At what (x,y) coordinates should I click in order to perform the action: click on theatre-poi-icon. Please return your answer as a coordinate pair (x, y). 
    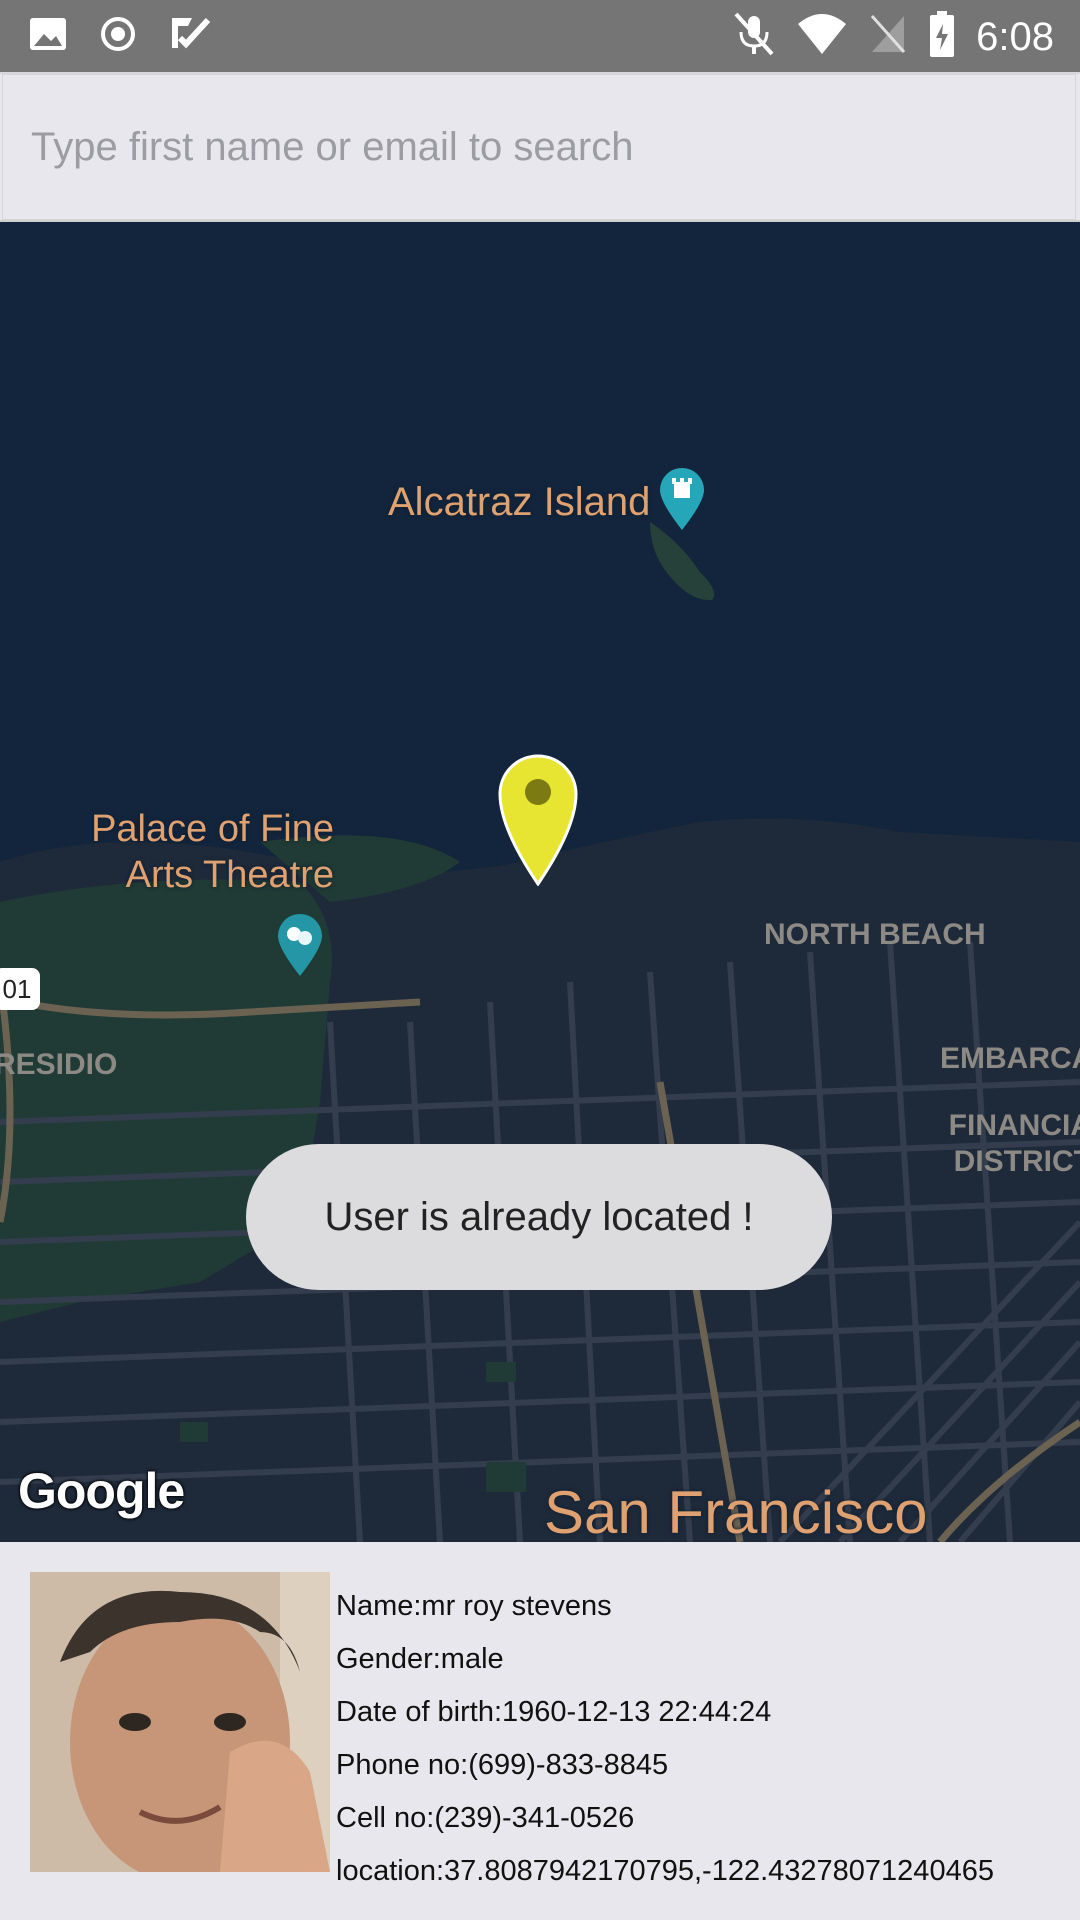
    Looking at the image, I should click on (300, 947).